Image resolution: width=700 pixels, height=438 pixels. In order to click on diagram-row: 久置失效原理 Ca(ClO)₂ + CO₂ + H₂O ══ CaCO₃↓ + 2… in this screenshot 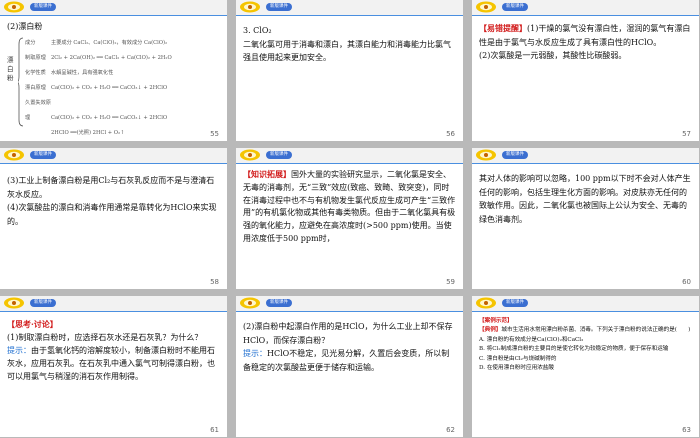, I will do `click(96, 110)`.